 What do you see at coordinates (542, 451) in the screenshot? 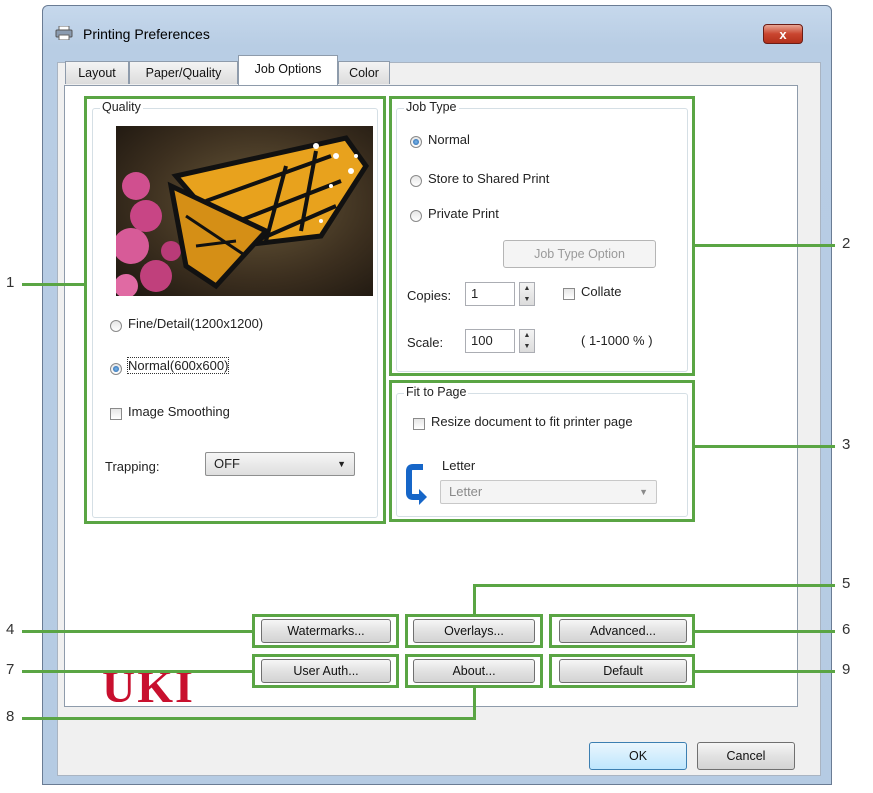
I see `callout-box-fit-to-page` at bounding box center [542, 451].